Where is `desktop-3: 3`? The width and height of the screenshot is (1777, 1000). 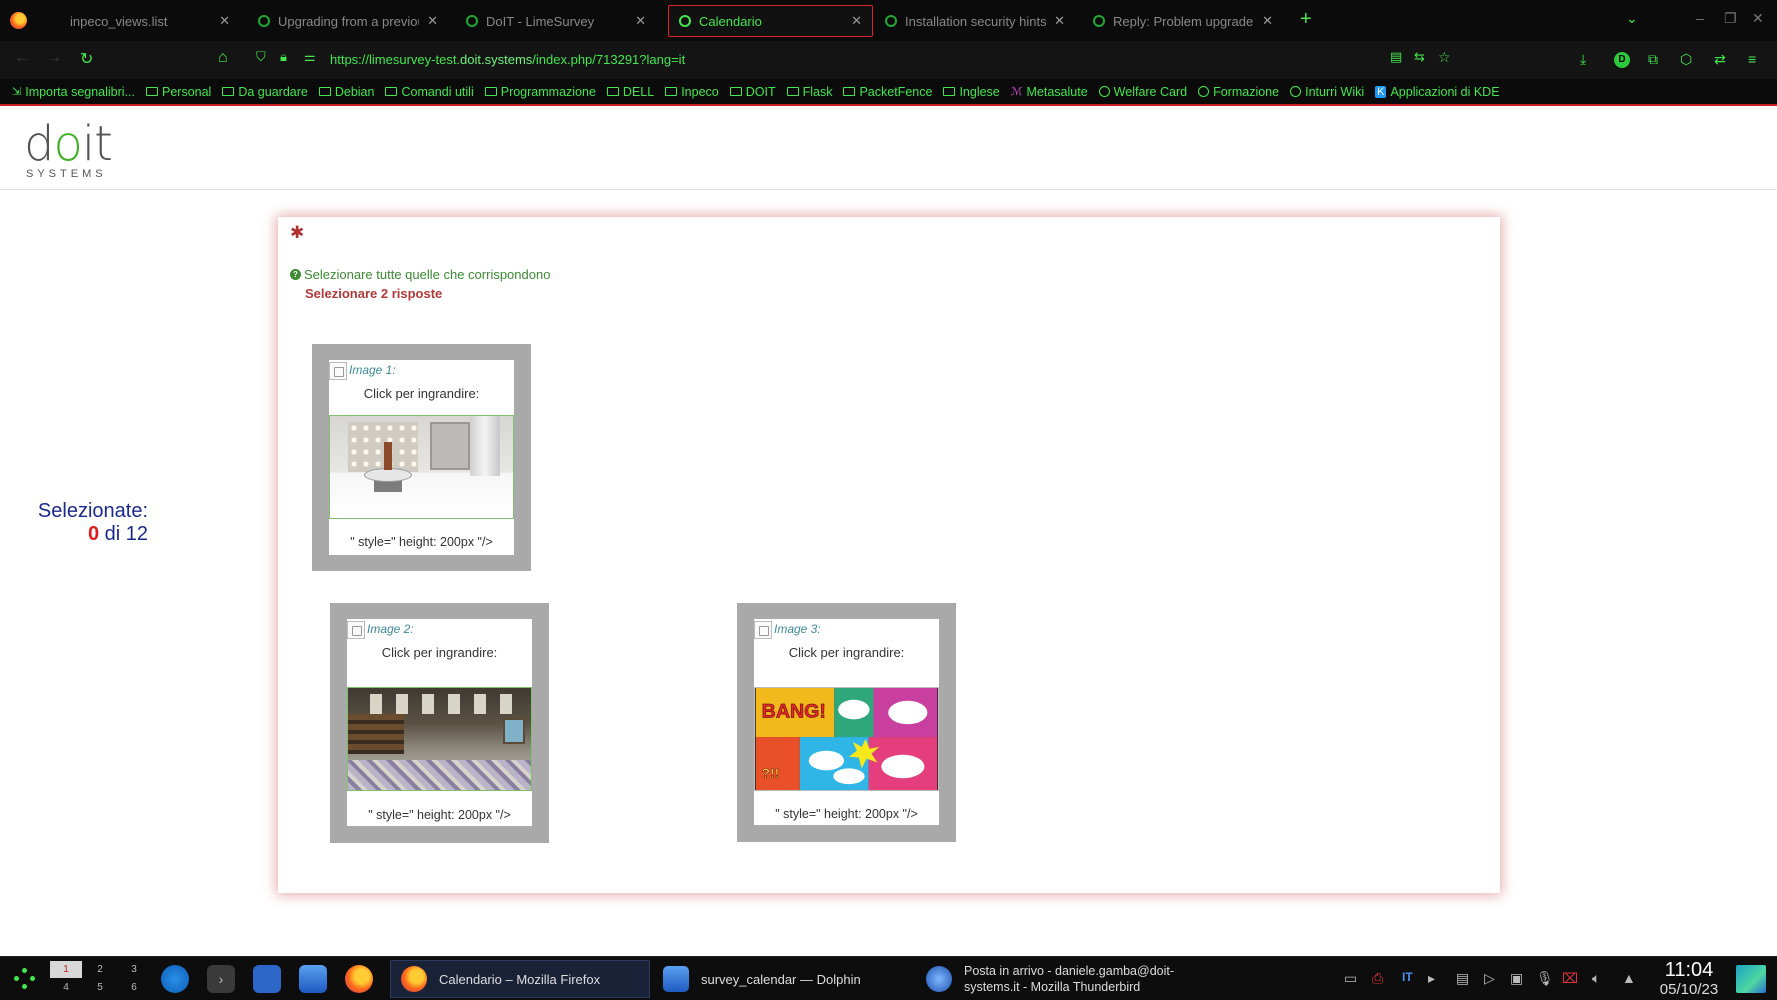 desktop-3: 3 is located at coordinates (134, 969).